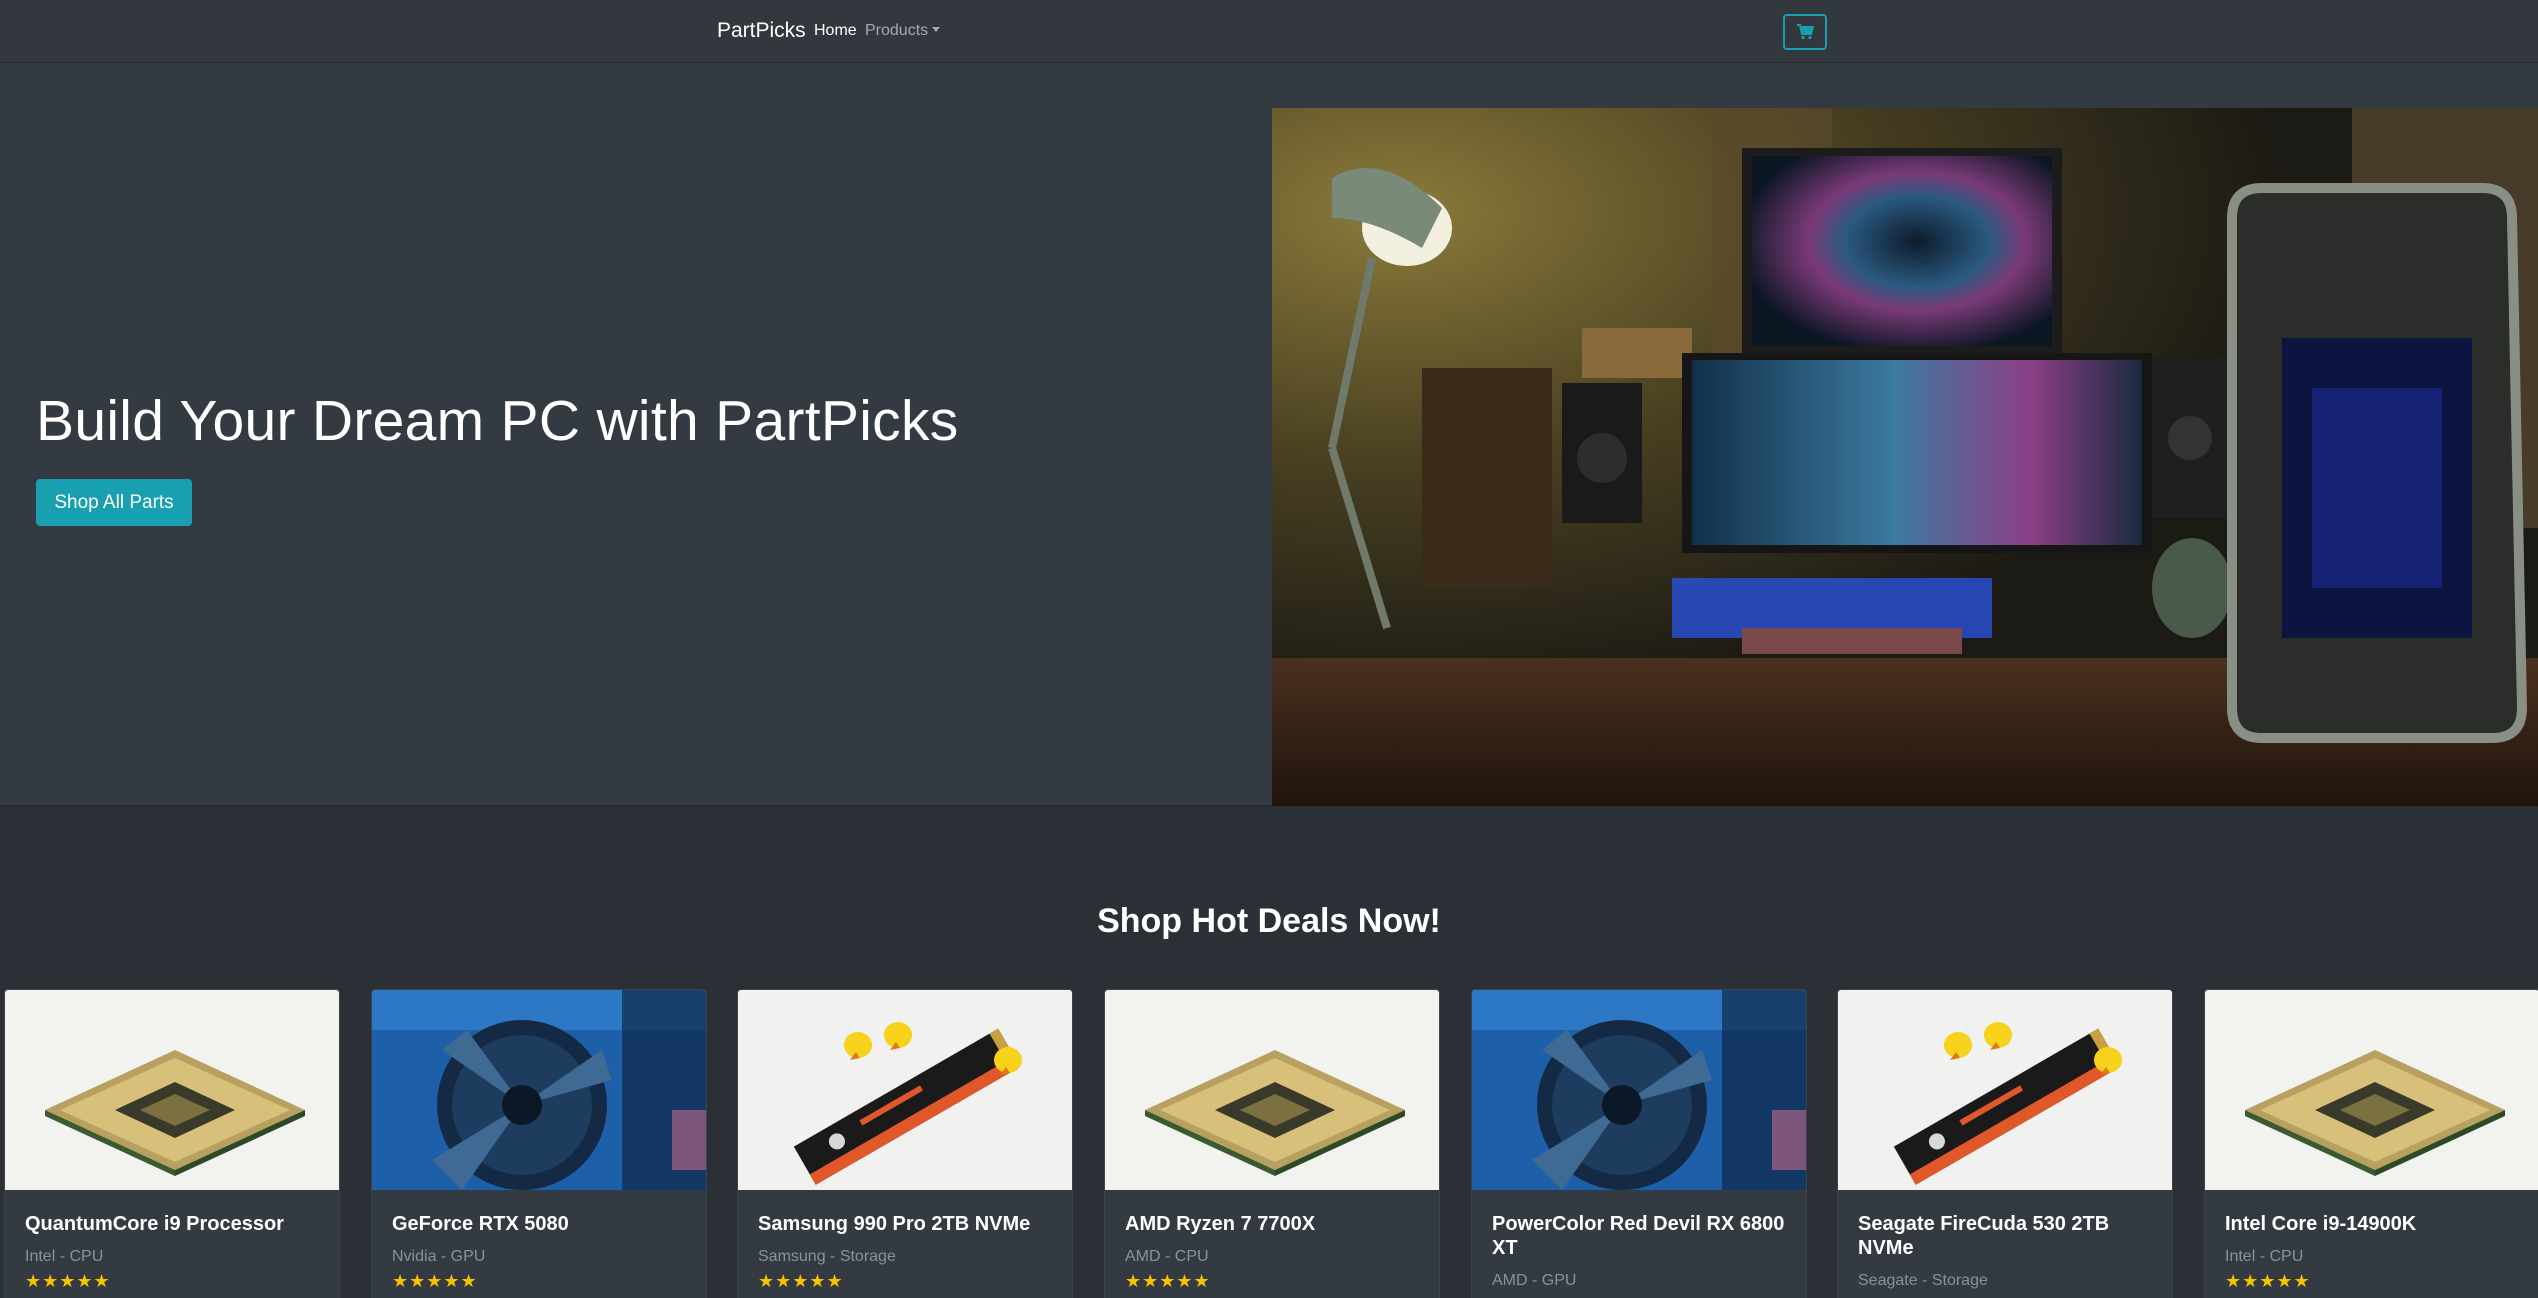 The height and width of the screenshot is (1298, 2538). I want to click on product-name: GeForce RTX 5080, so click(542, 1224).